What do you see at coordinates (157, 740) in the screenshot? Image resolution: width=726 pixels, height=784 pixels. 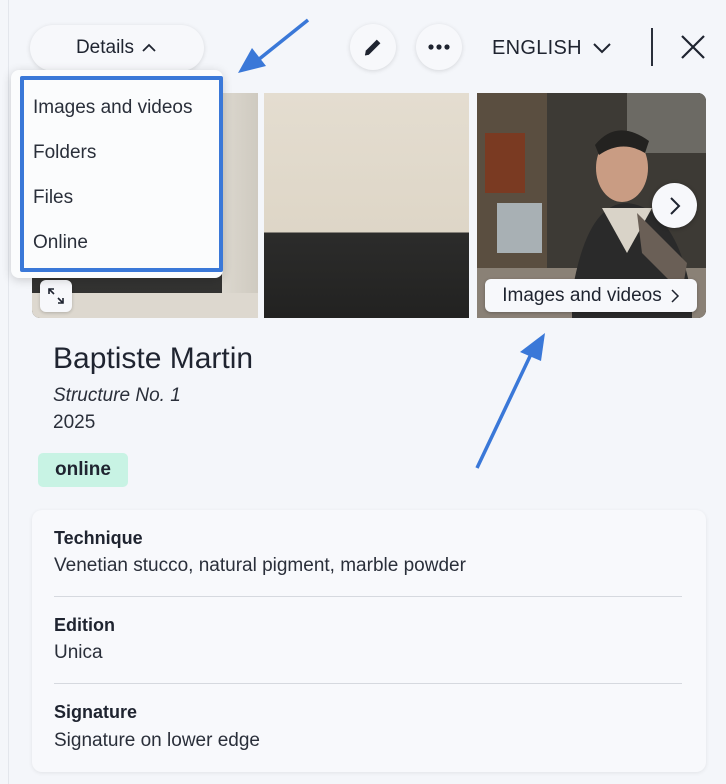 I see `signature-value: Signature on lower edge` at bounding box center [157, 740].